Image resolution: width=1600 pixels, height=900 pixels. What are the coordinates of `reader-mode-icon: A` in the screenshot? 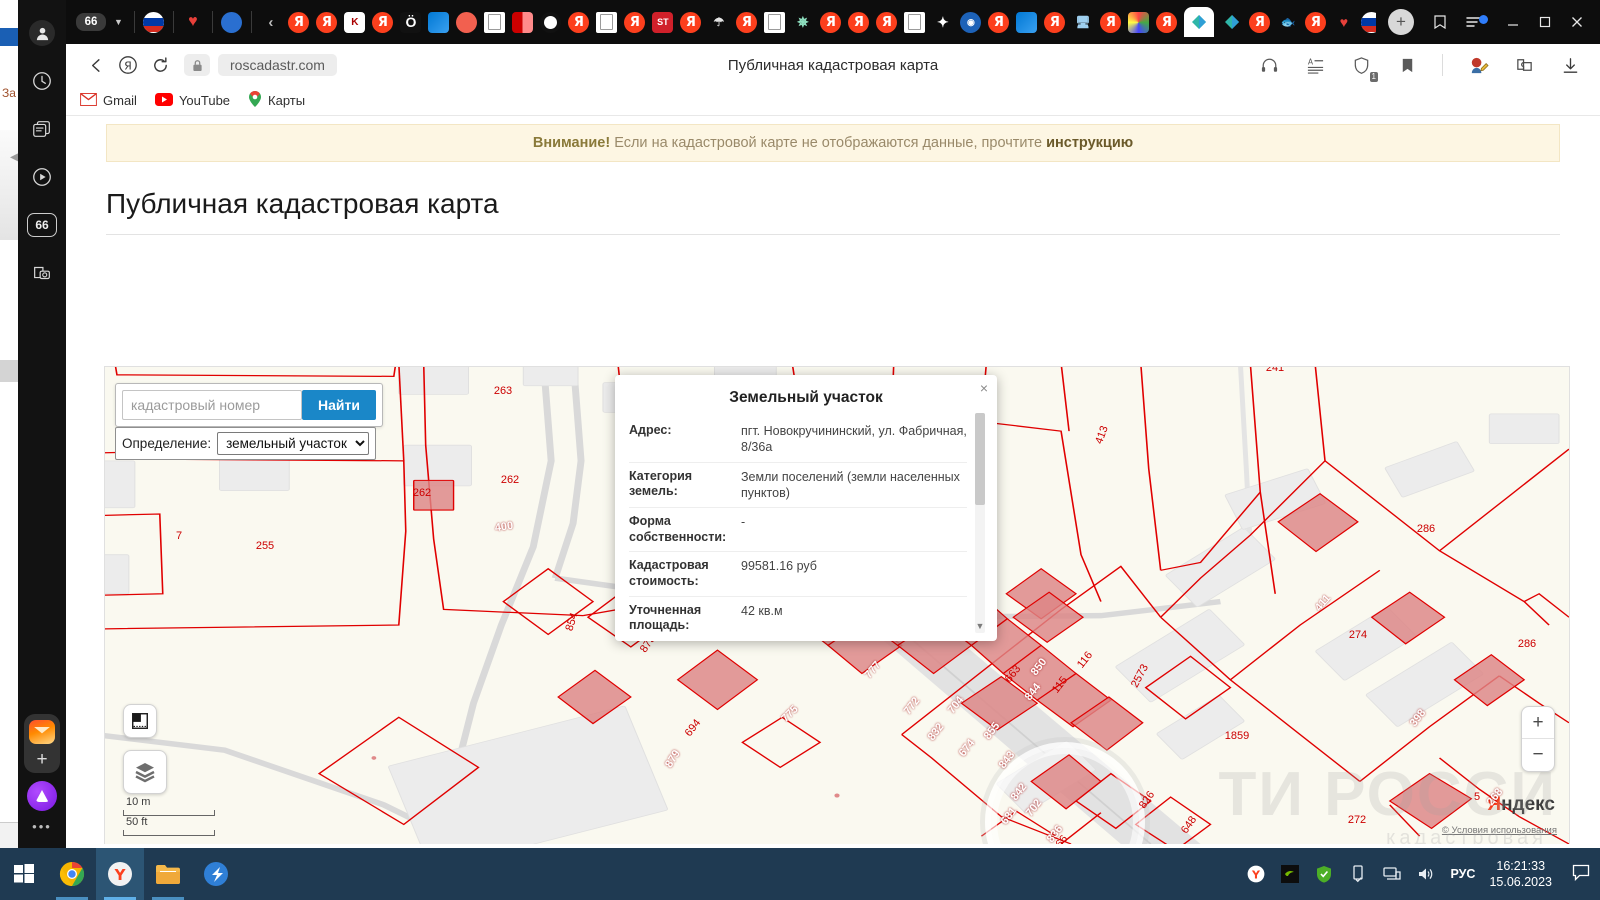 It's located at (1315, 65).